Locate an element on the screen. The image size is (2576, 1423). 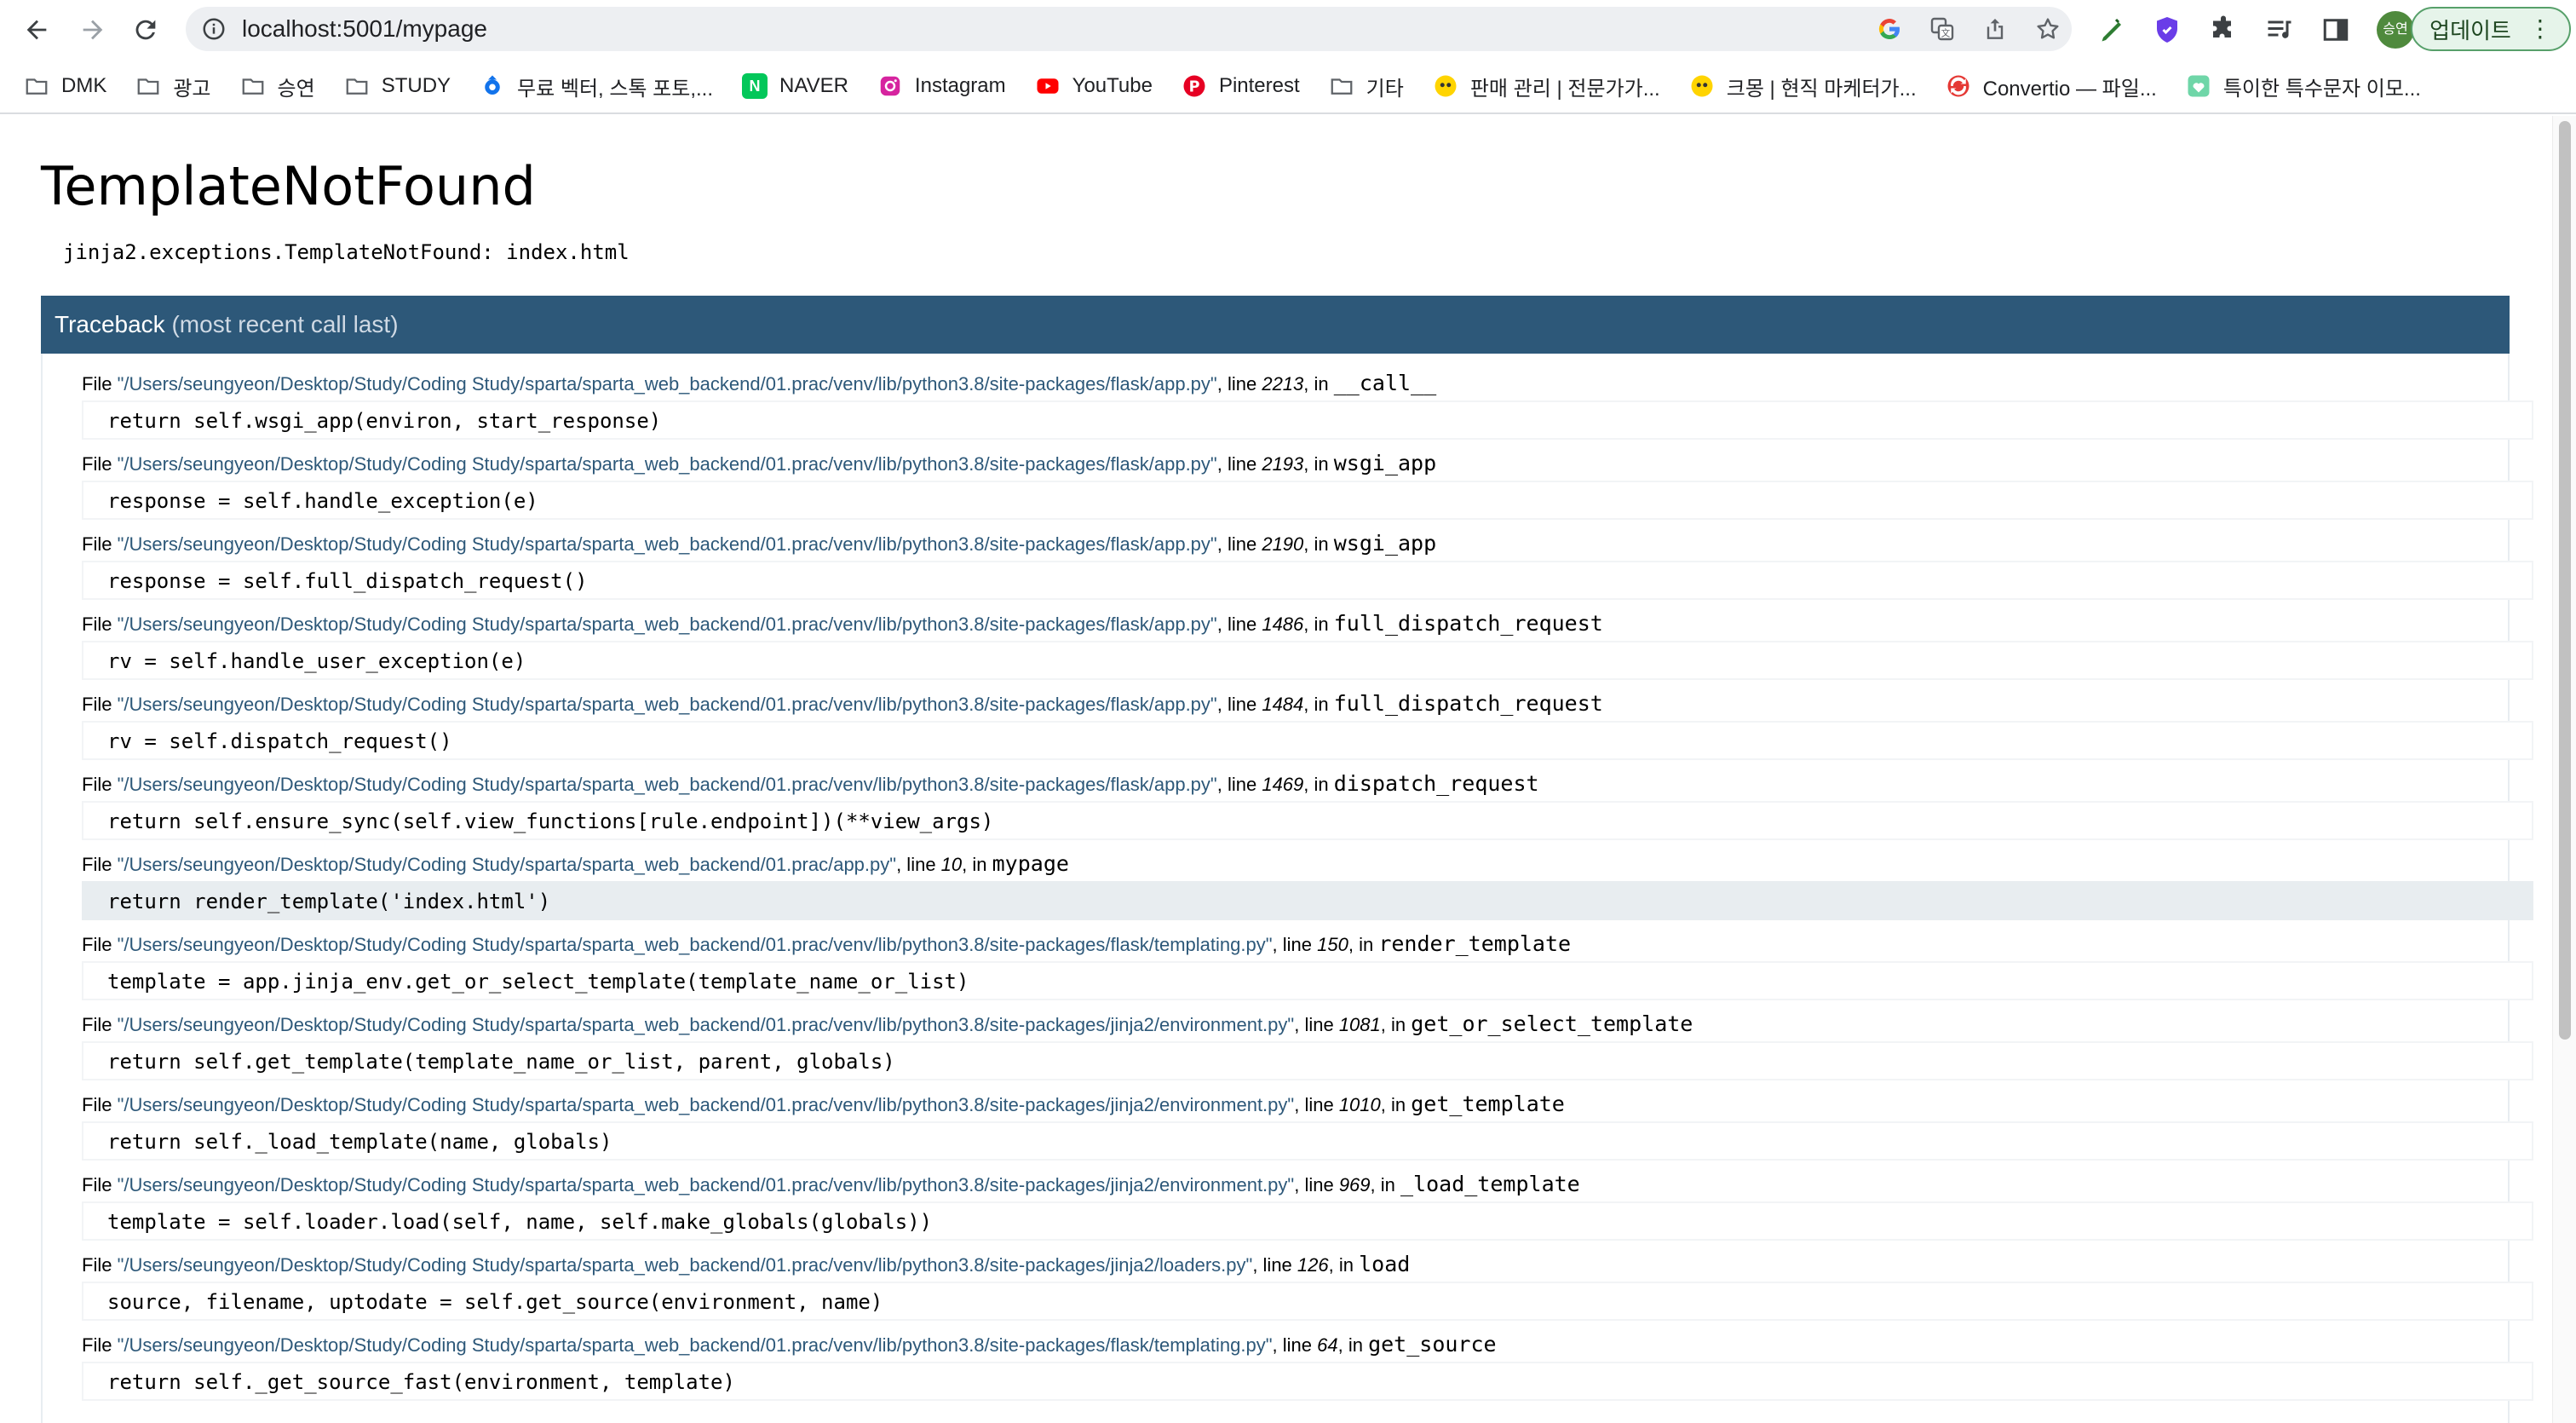
bookmark-naver: N NAVER is located at coordinates (795, 86).